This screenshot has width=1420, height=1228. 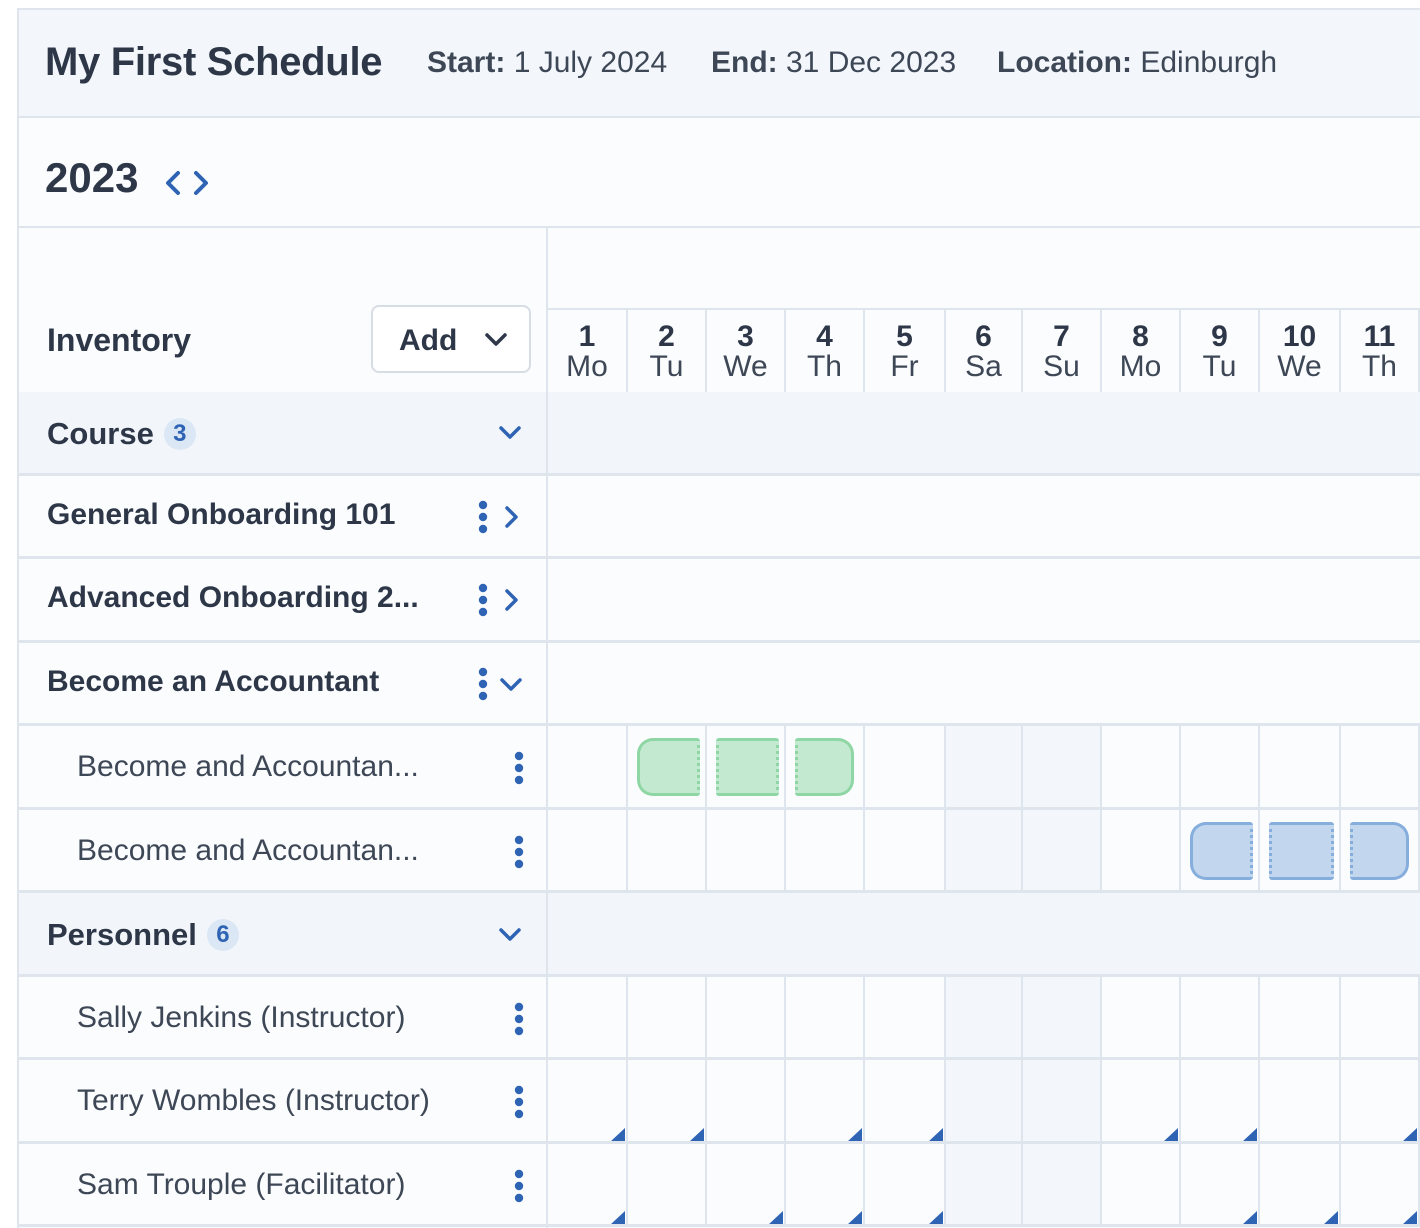 I want to click on day-column-header: 6 Sa, so click(x=984, y=351).